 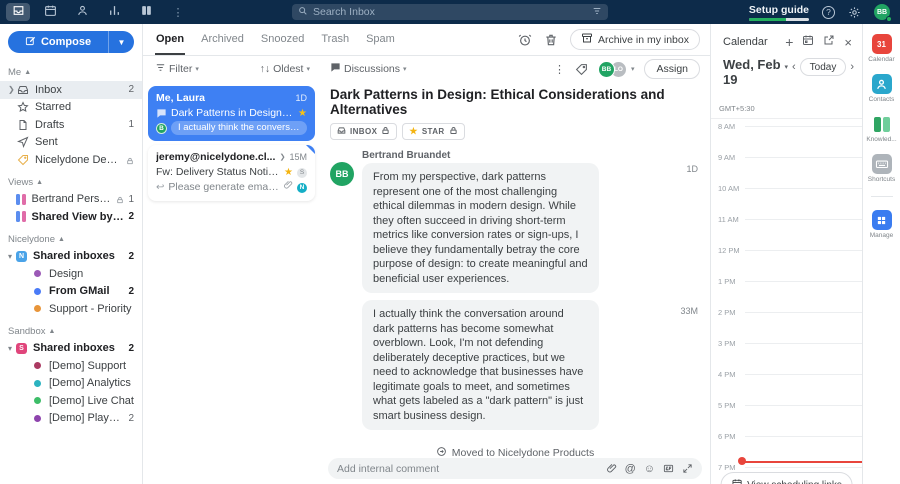 I want to click on filter-icon, so click(x=160, y=69).